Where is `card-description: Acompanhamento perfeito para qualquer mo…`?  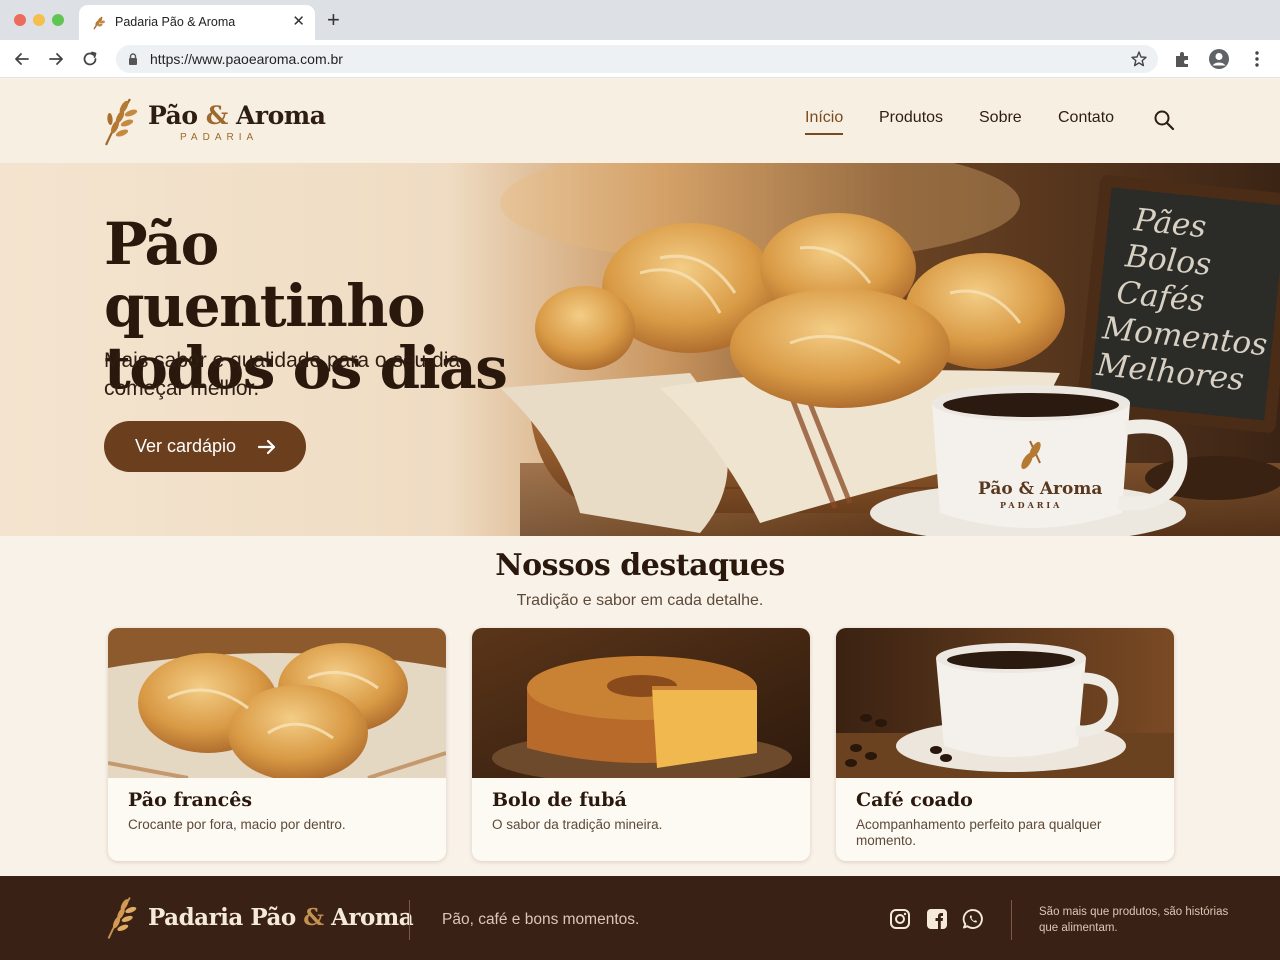 card-description: Acompanhamento perfeito para qualquer mo… is located at coordinates (979, 832).